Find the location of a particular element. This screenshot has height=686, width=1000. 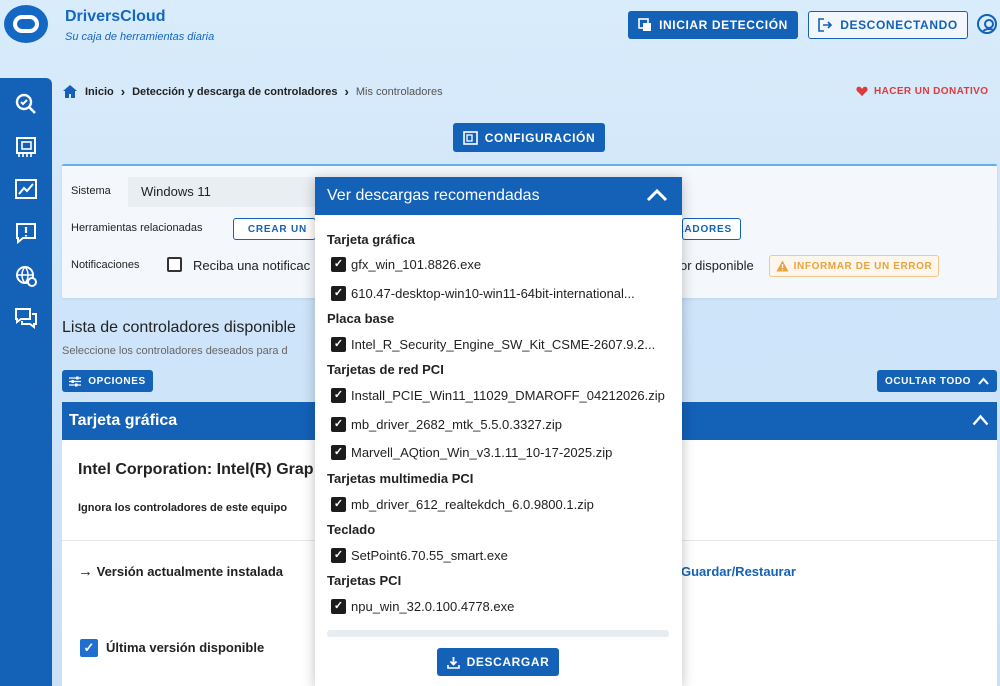

breadcrumb-section: Detección y descarga de controladores is located at coordinates (234, 92).